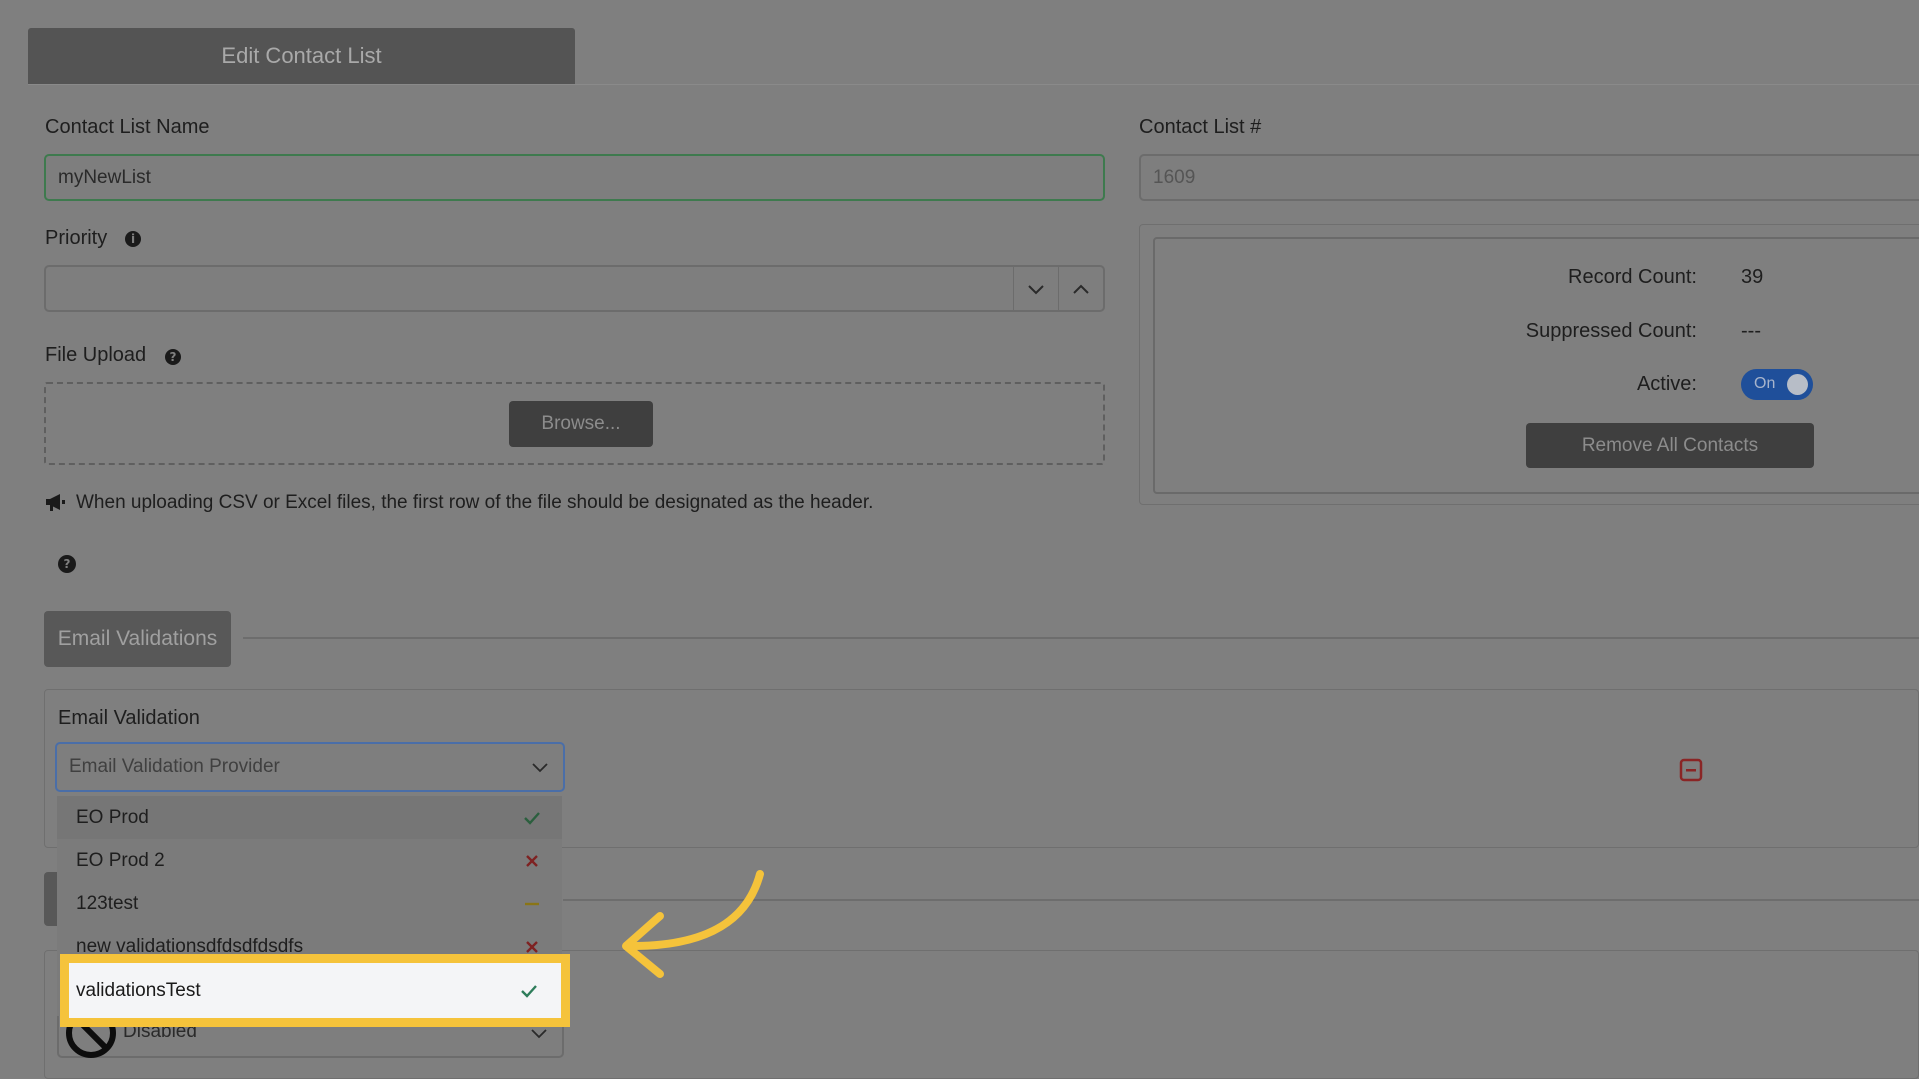 The image size is (1919, 1079). I want to click on remove-row-icon, so click(1691, 770).